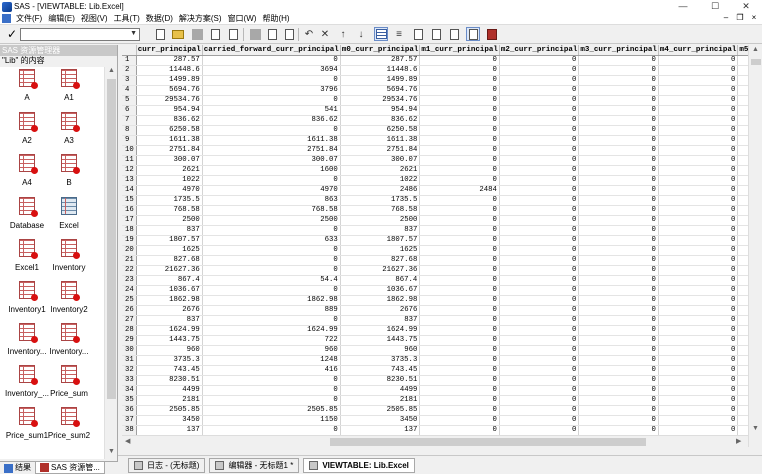 Image resolution: width=762 pixels, height=474 pixels. I want to click on table-row: 1287.570287.57000000, so click(442, 60).